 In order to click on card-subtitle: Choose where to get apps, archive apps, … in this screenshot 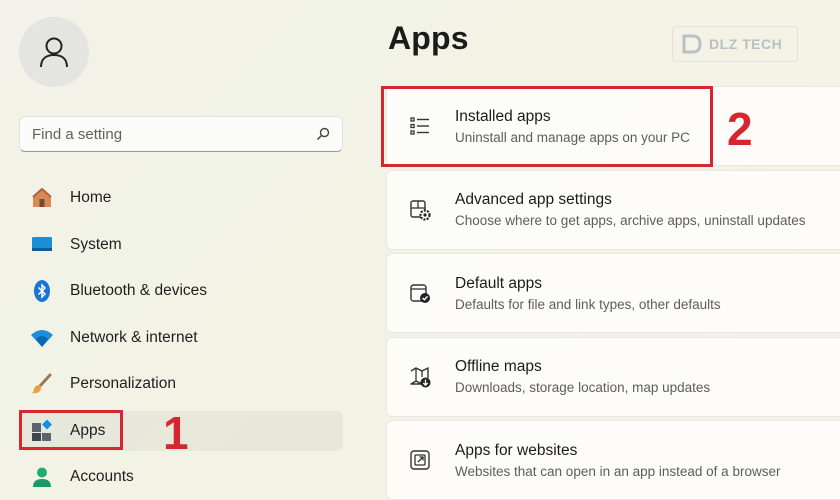, I will do `click(630, 220)`.